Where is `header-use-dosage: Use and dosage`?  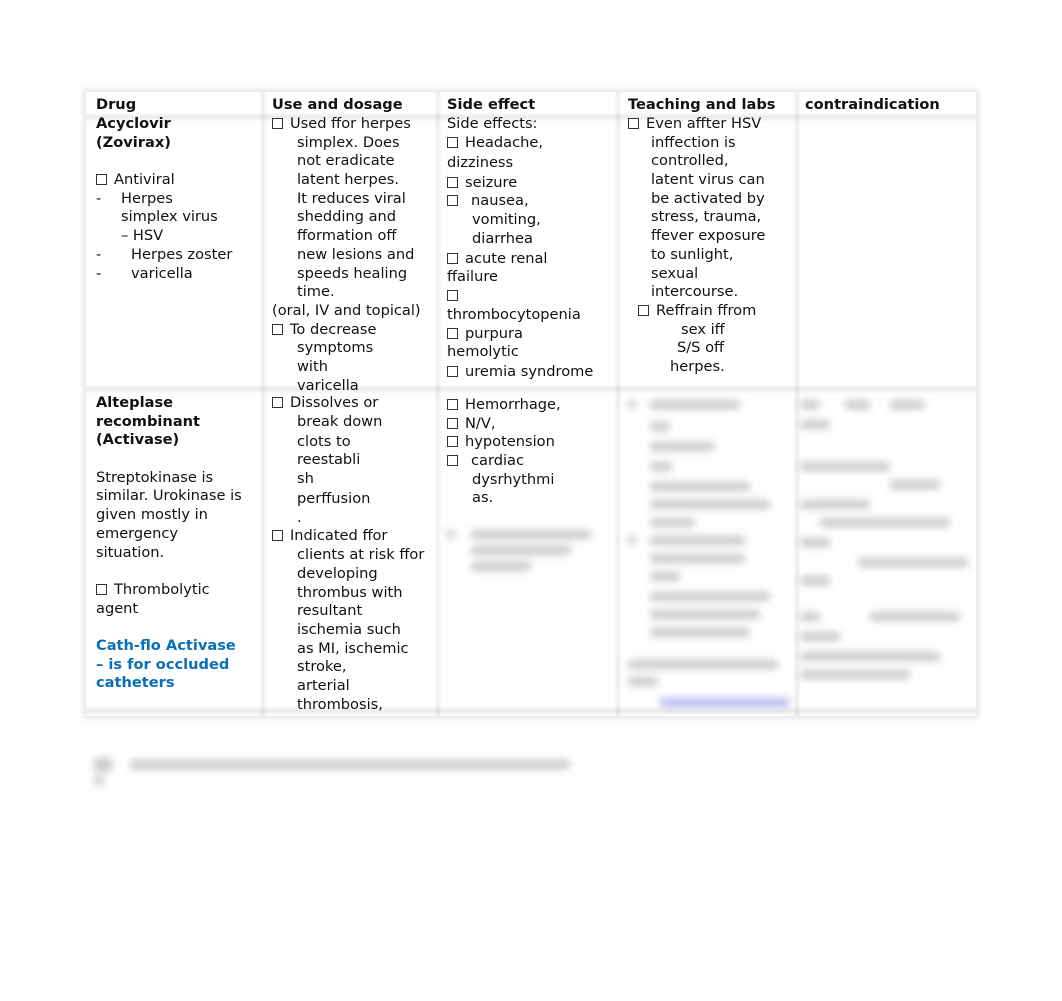
header-use-dosage: Use and dosage is located at coordinates (337, 104).